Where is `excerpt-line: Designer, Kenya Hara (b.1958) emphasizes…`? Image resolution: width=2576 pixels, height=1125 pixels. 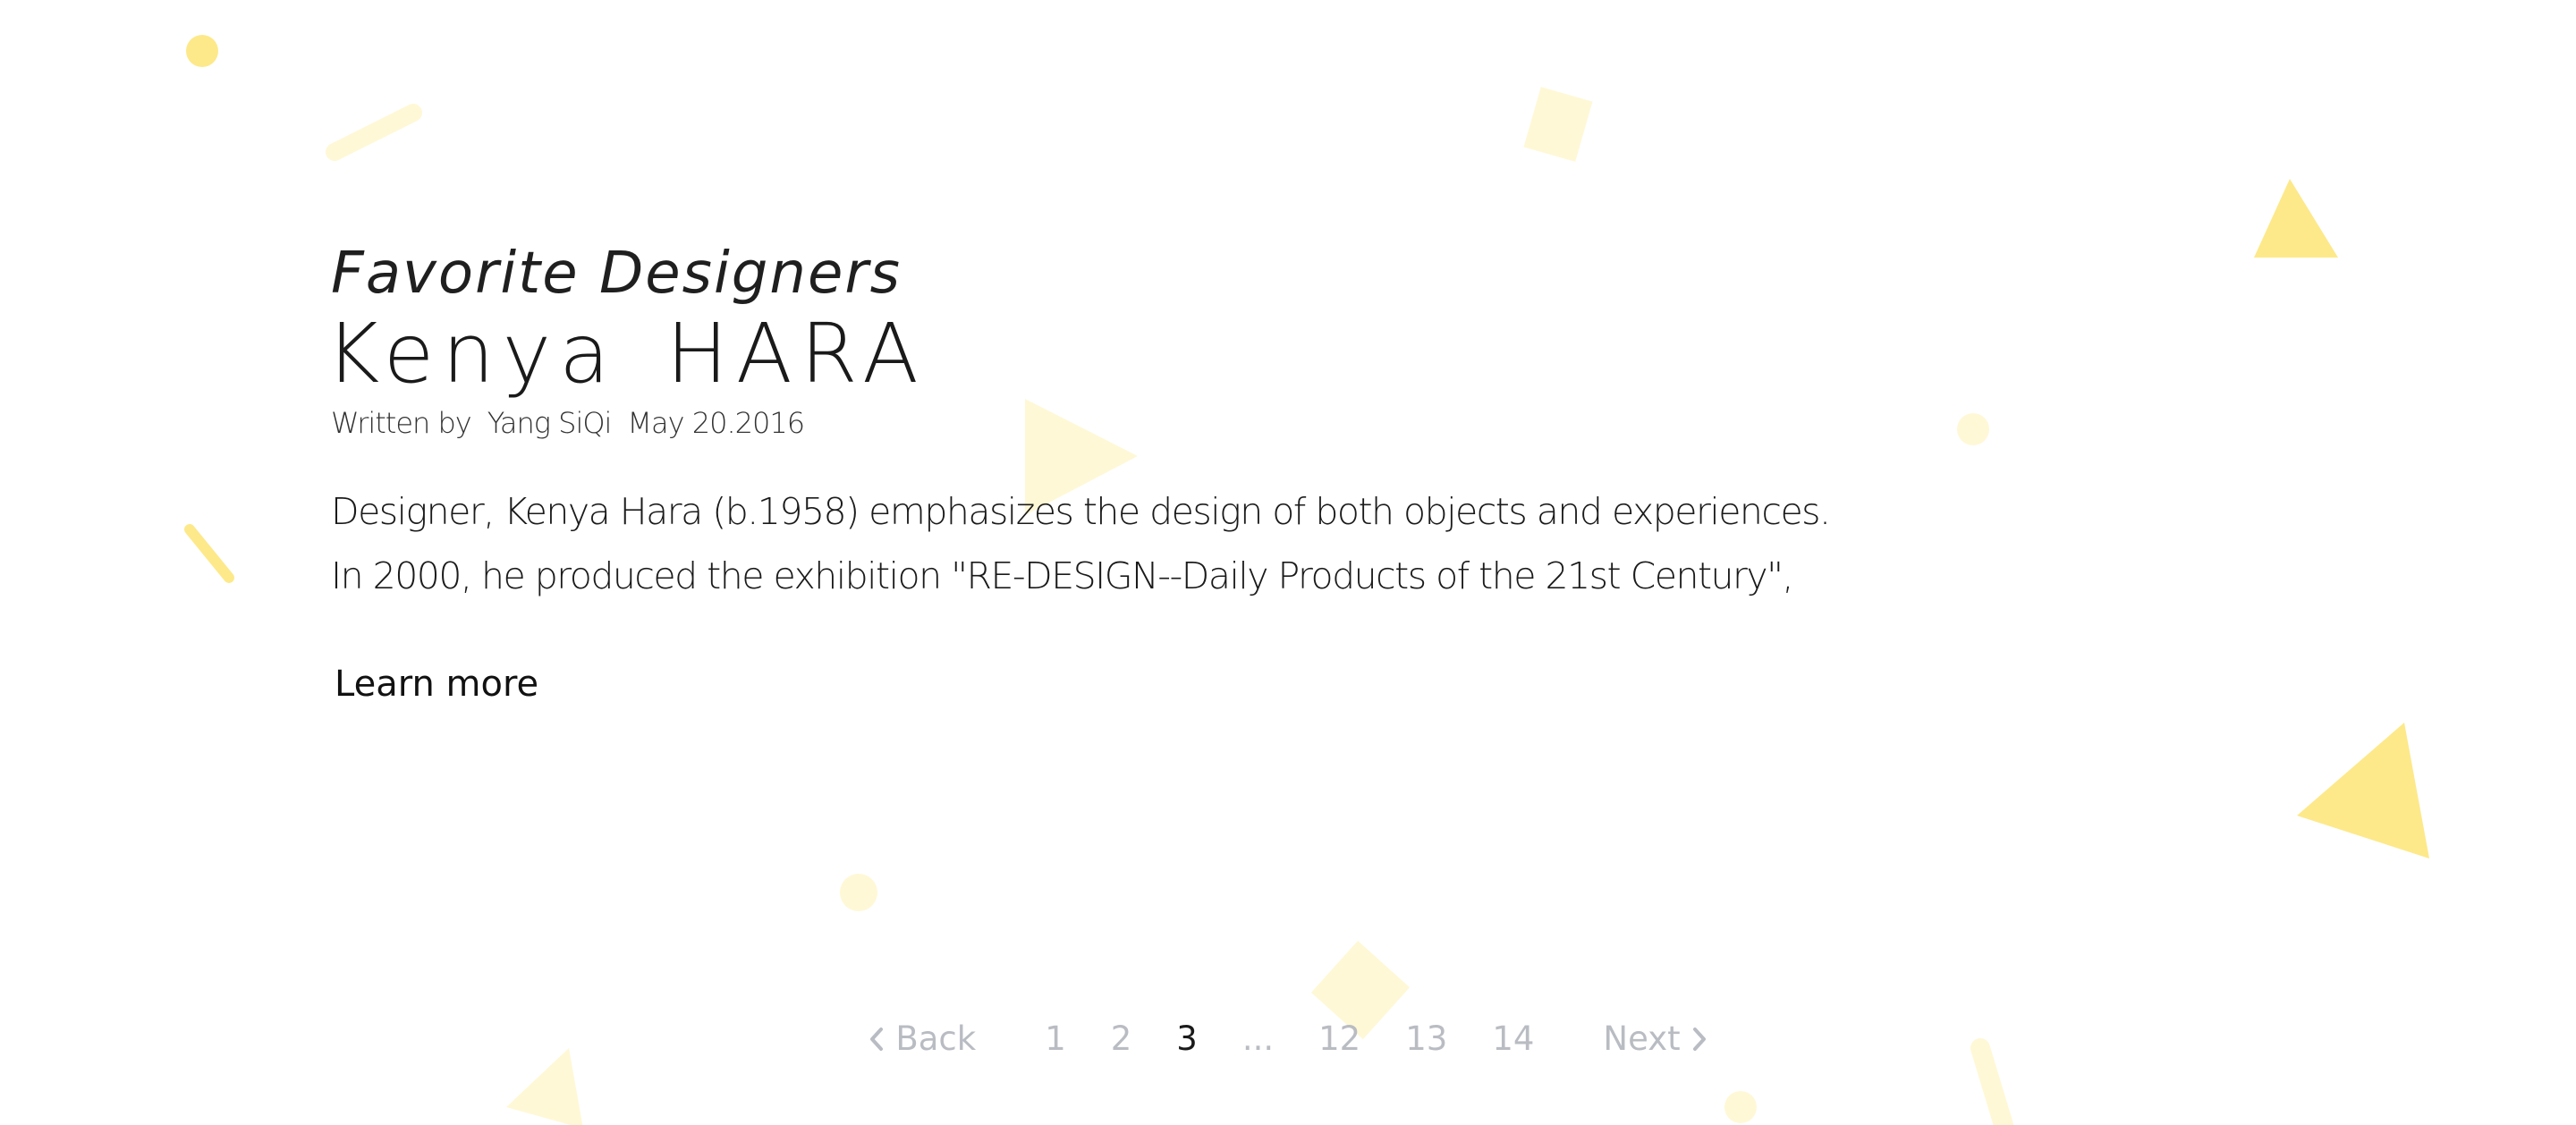 excerpt-line: Designer, Kenya Hara (b.1958) emphasizes… is located at coordinates (1081, 512).